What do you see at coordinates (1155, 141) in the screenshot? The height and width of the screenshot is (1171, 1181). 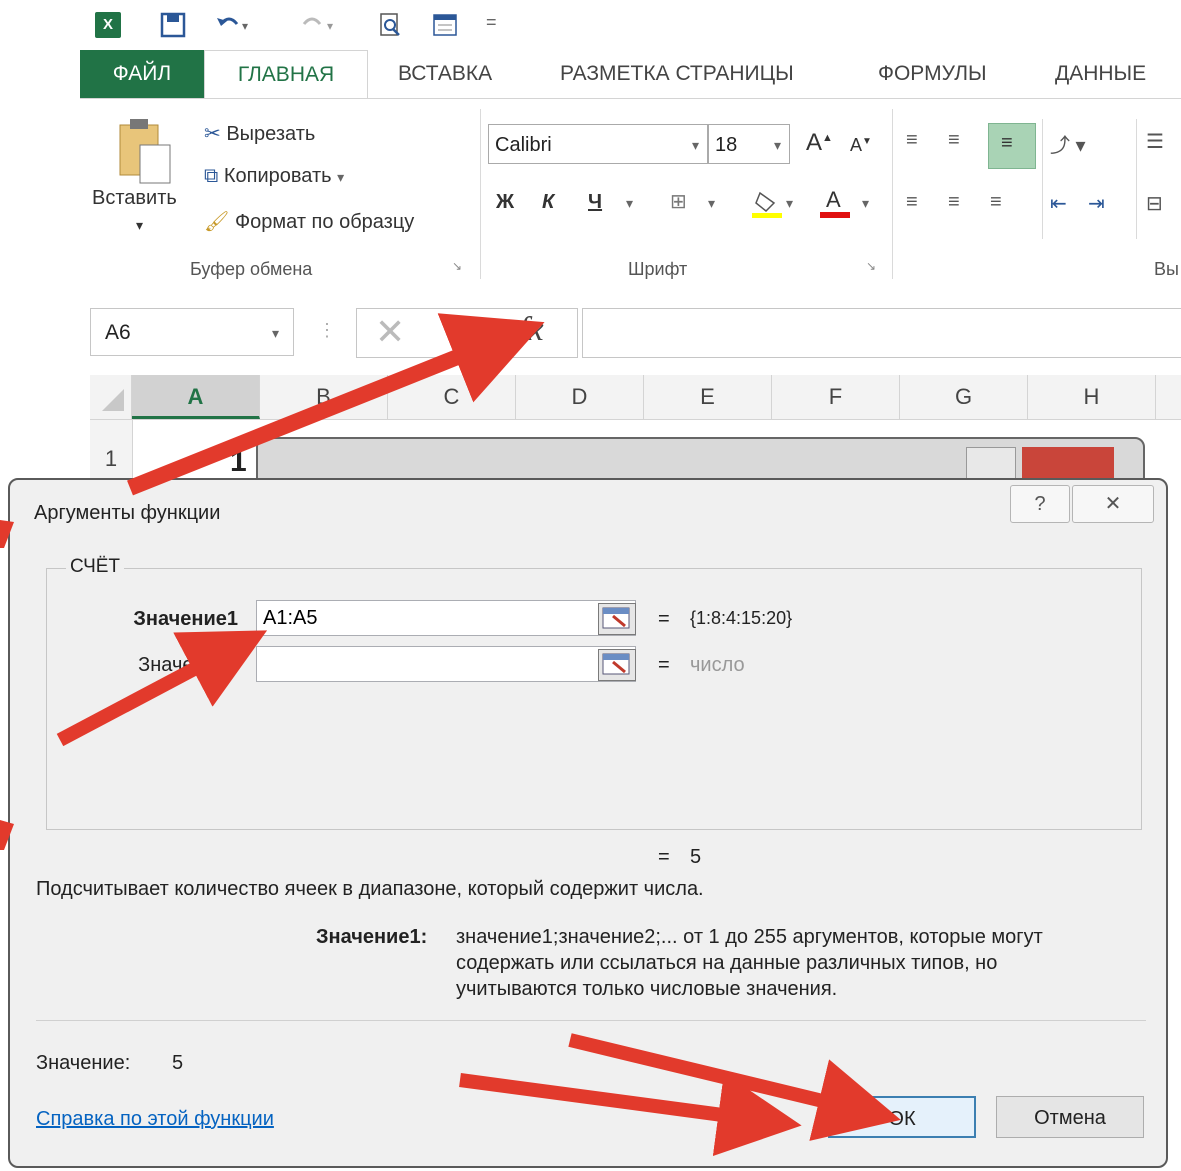 I see `wrap-text-icon: ☰` at bounding box center [1155, 141].